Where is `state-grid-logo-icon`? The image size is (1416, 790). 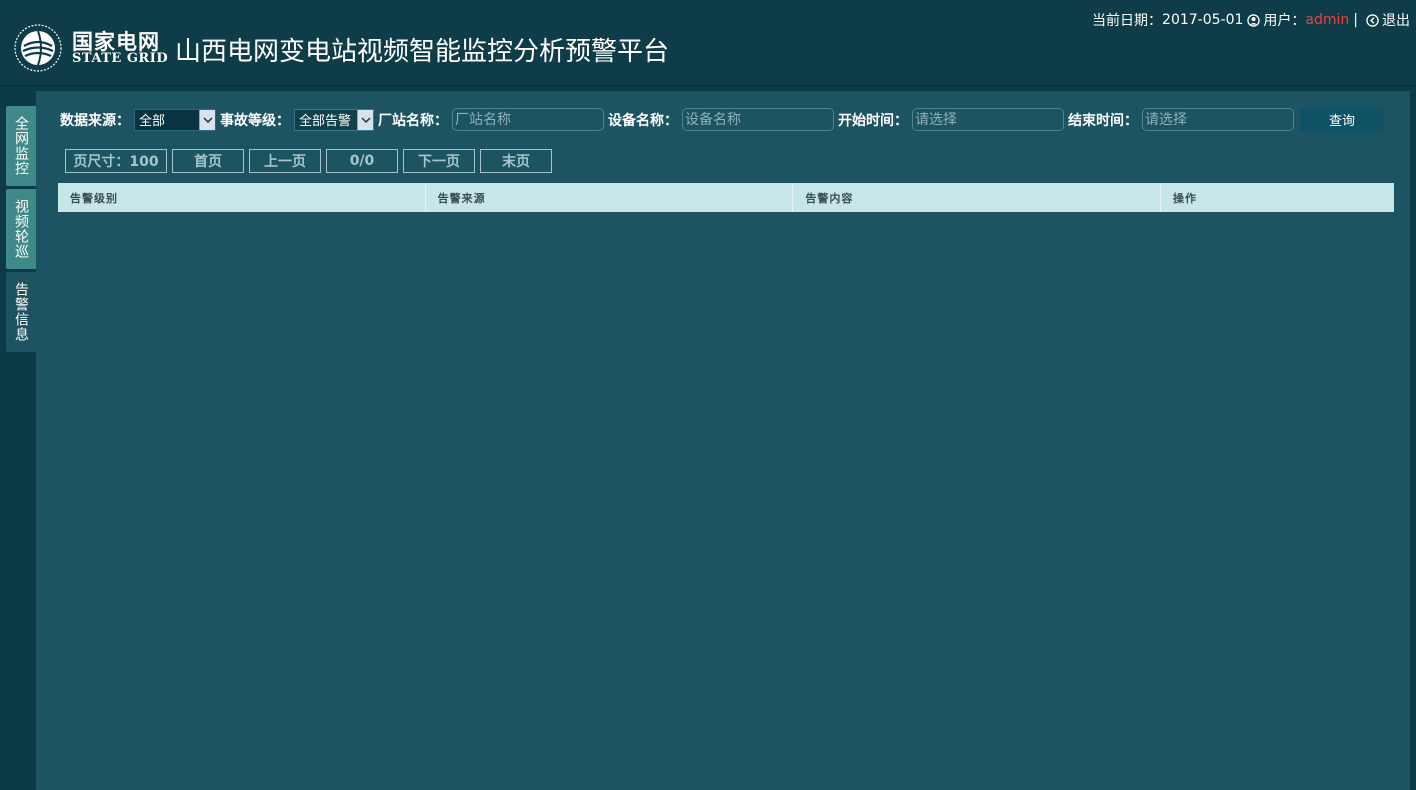 state-grid-logo-icon is located at coordinates (38, 48).